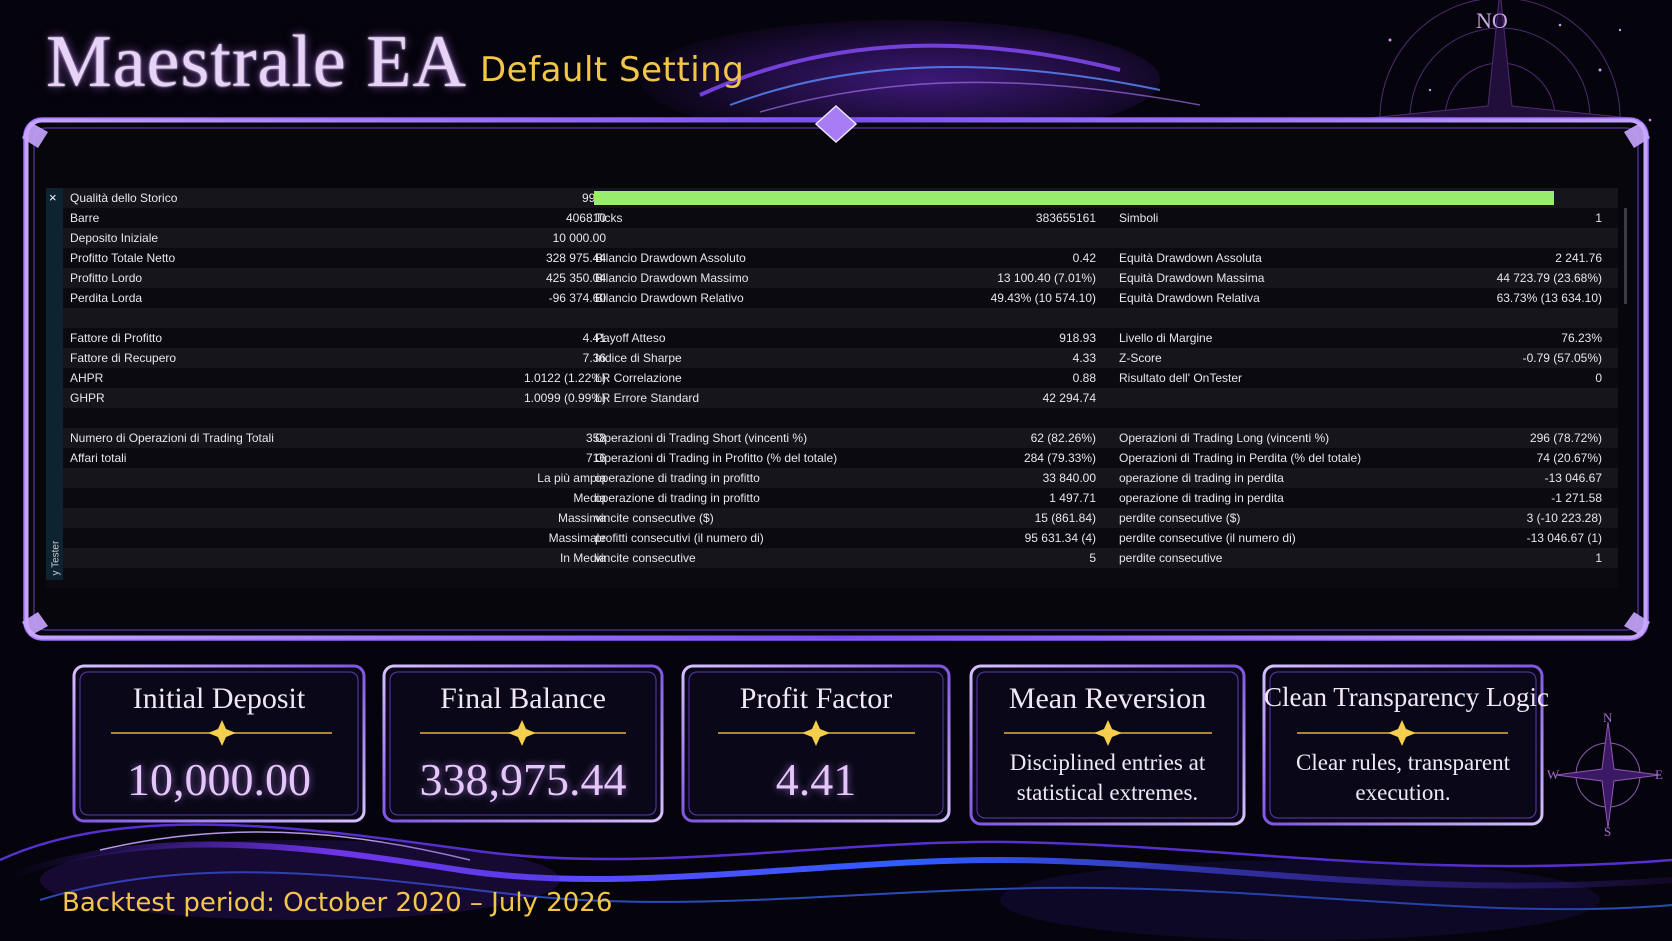 Image resolution: width=1672 pixels, height=941 pixels. I want to click on table-row: Barre 406810 Ticks 383655161 Simboli 1, so click(832, 218).